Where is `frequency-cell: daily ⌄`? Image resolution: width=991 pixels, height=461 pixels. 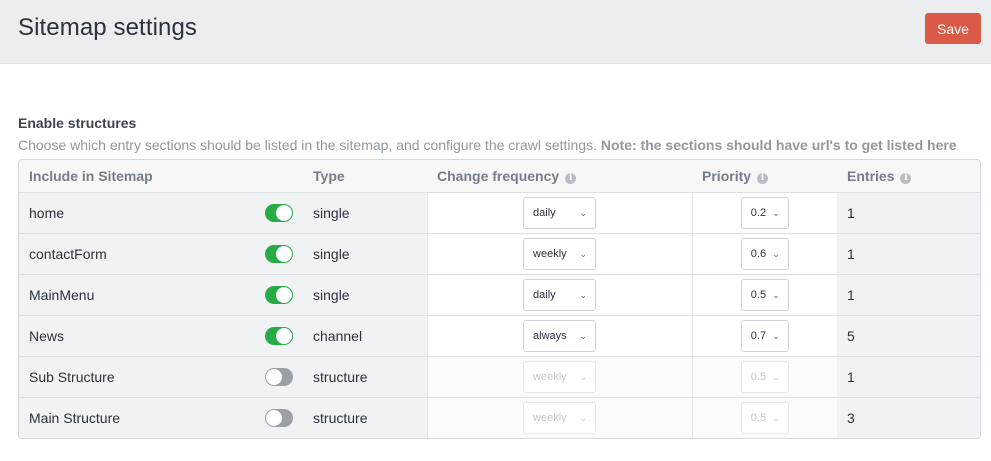 frequency-cell: daily ⌄ is located at coordinates (559, 295).